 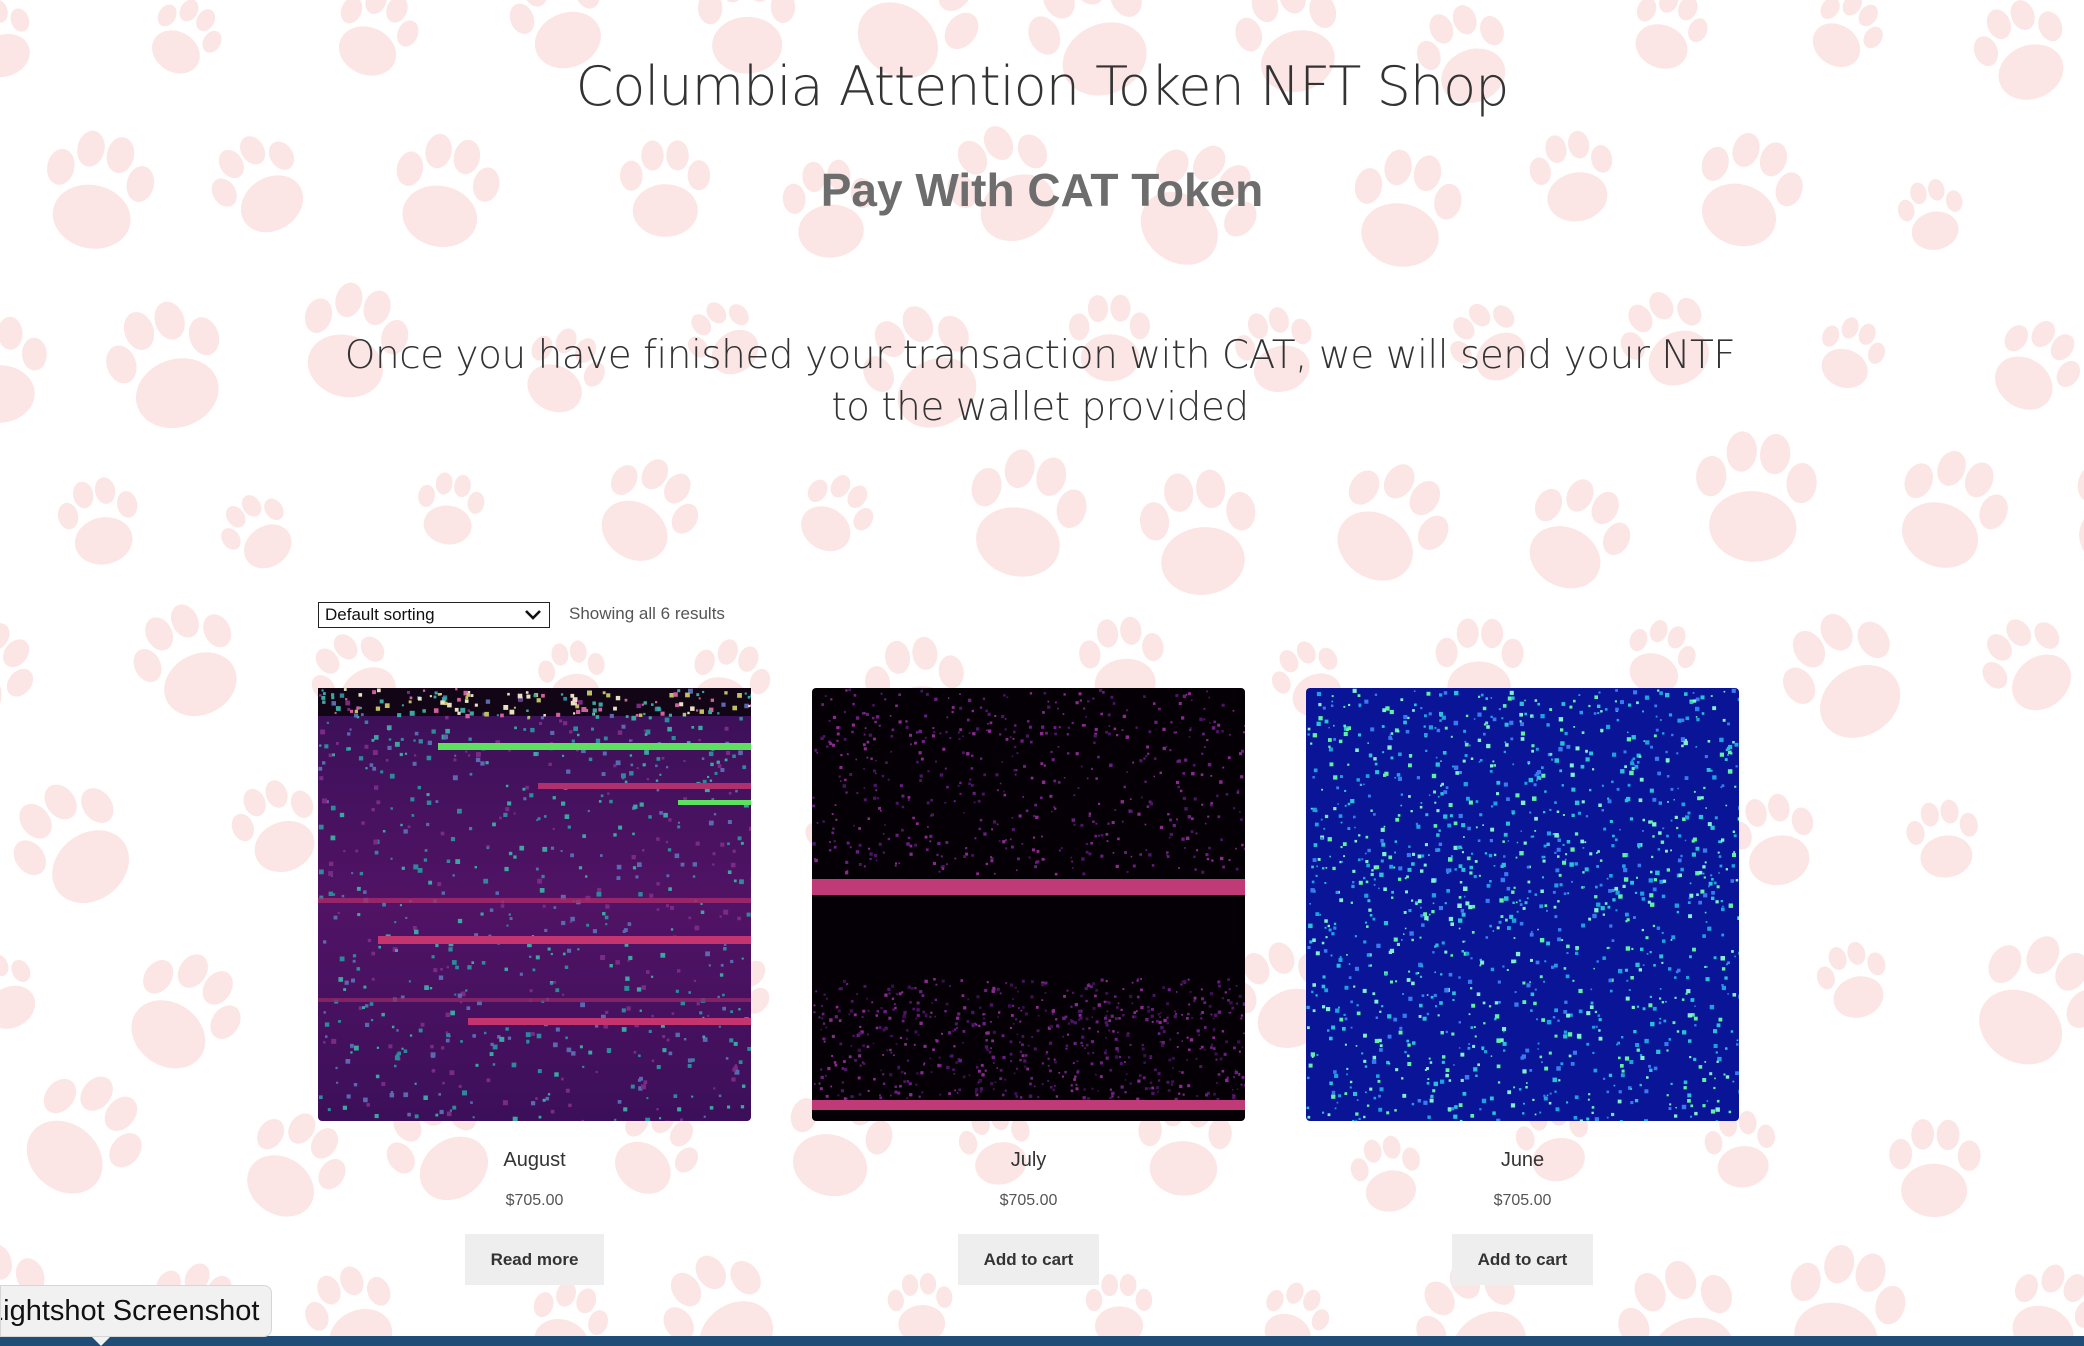 I want to click on page-subtitle: Pay With CAT Token, so click(x=1042, y=190).